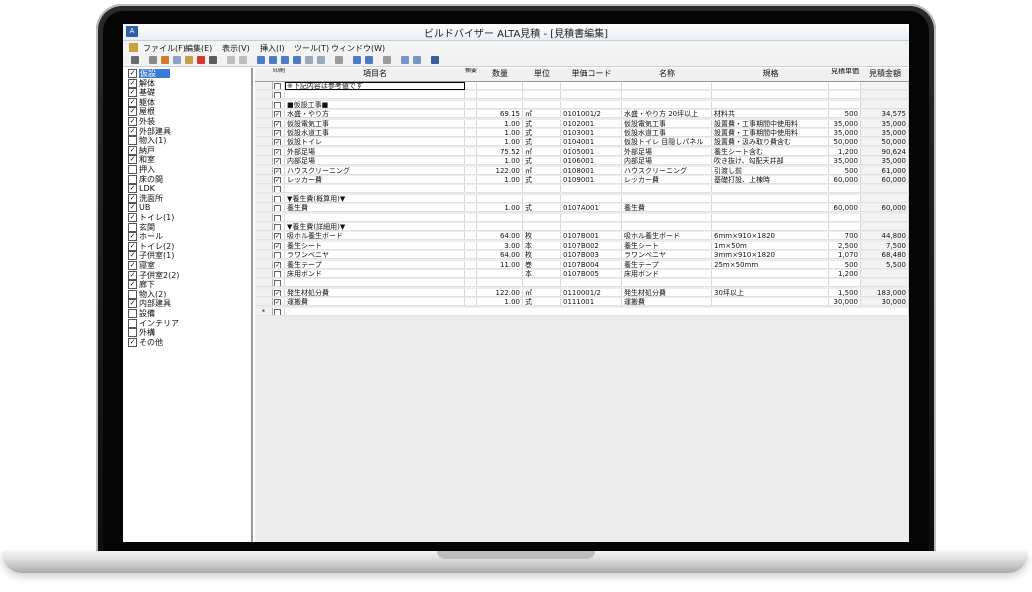 The image size is (1032, 592). What do you see at coordinates (667, 133) in the screenshot?
I see `name-cell: 仮設水道工事` at bounding box center [667, 133].